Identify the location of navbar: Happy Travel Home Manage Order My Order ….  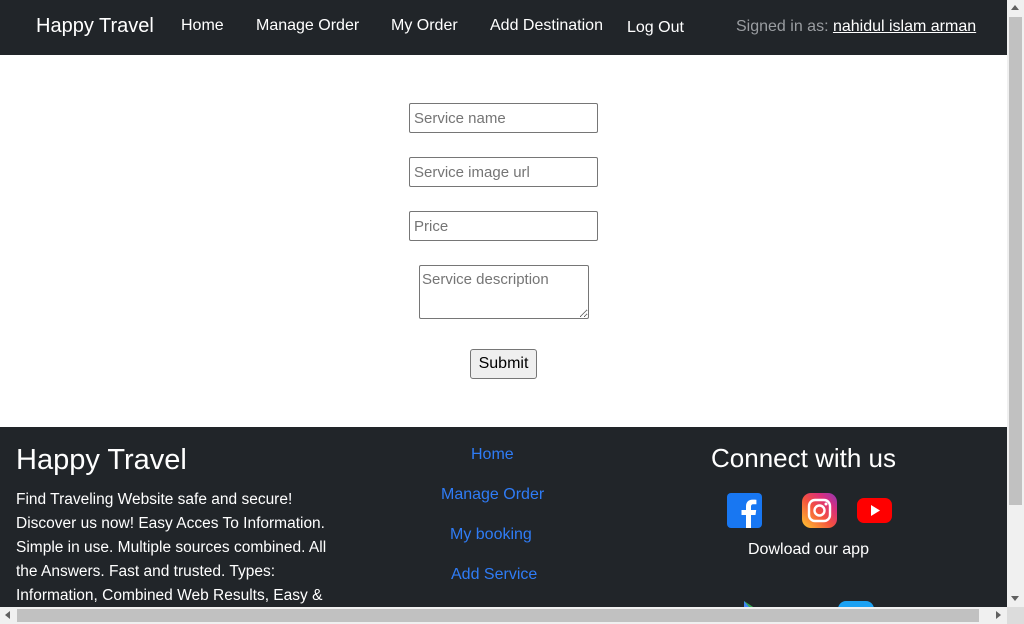
(503, 27).